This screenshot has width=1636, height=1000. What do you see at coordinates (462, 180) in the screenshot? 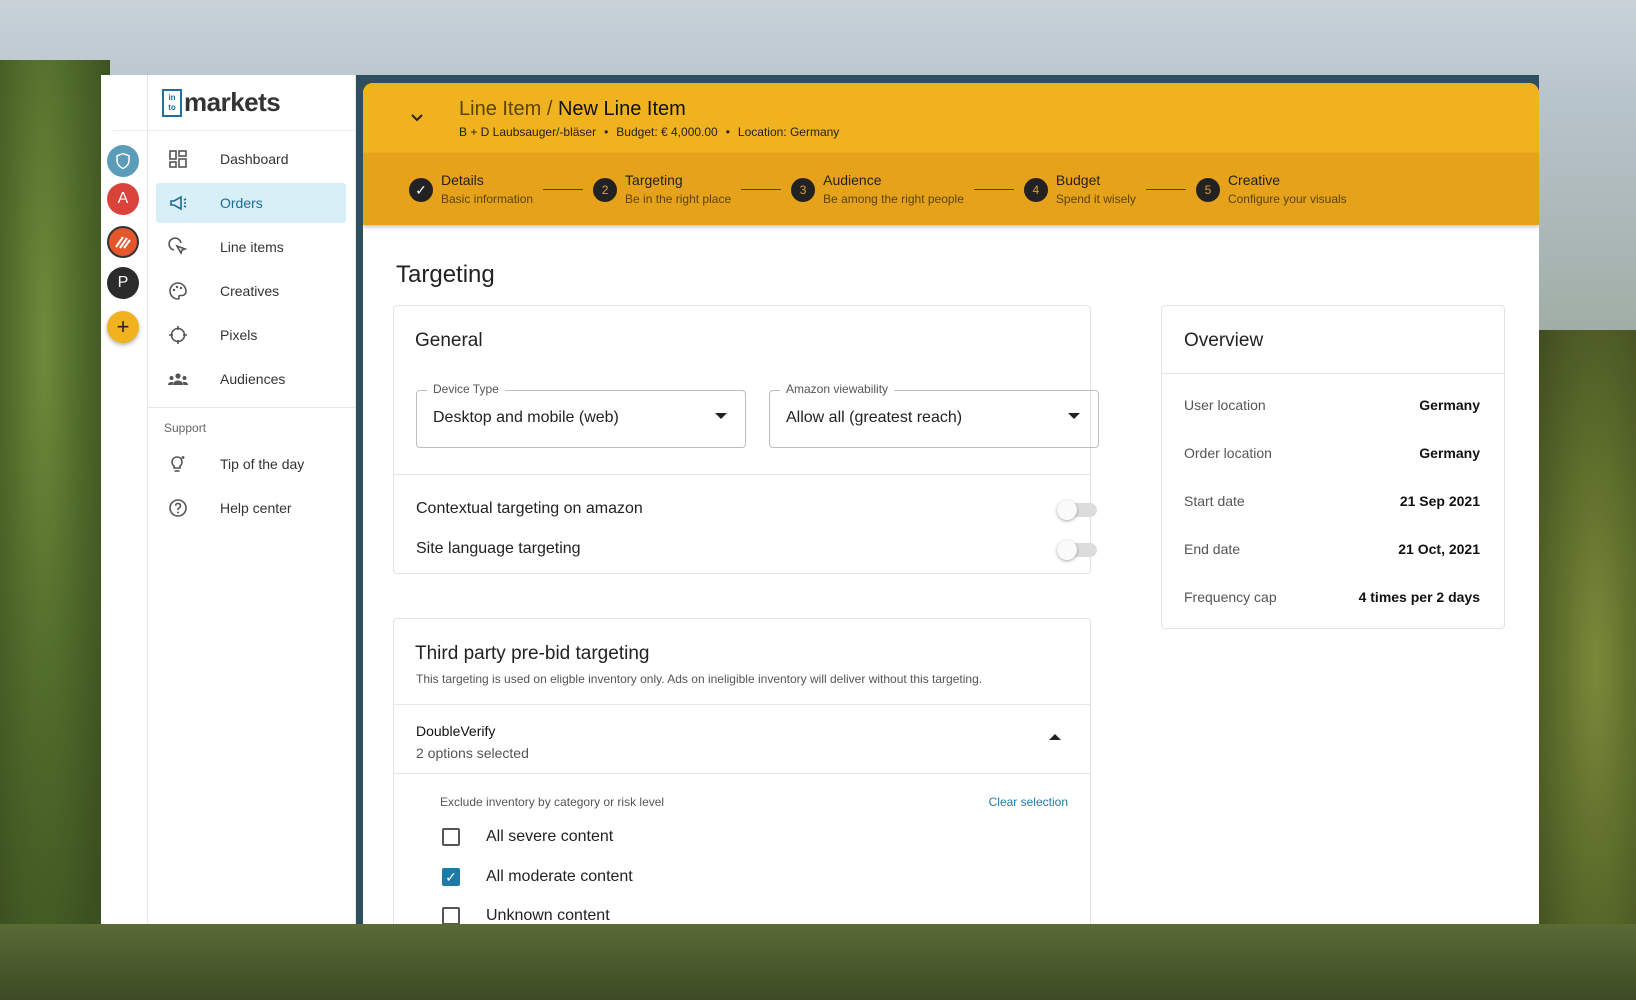
I see `step-title: Details` at bounding box center [462, 180].